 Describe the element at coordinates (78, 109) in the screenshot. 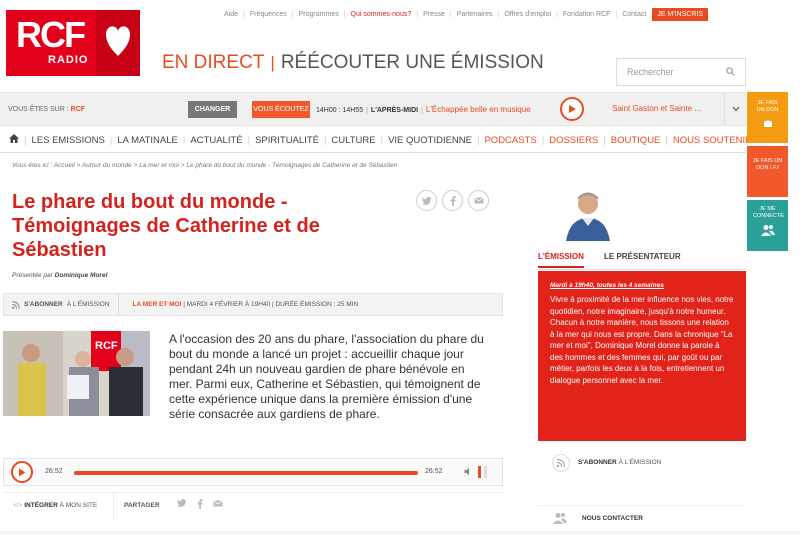

I see `station-name: RCF` at that location.